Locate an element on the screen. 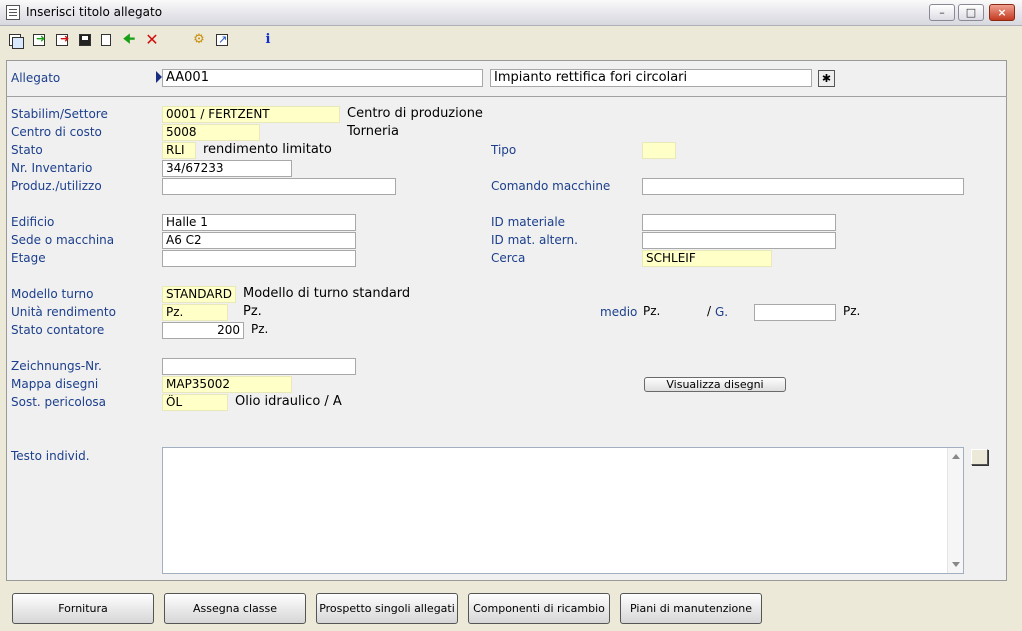 This screenshot has width=1022, height=631. separator is located at coordinates (506, 96).